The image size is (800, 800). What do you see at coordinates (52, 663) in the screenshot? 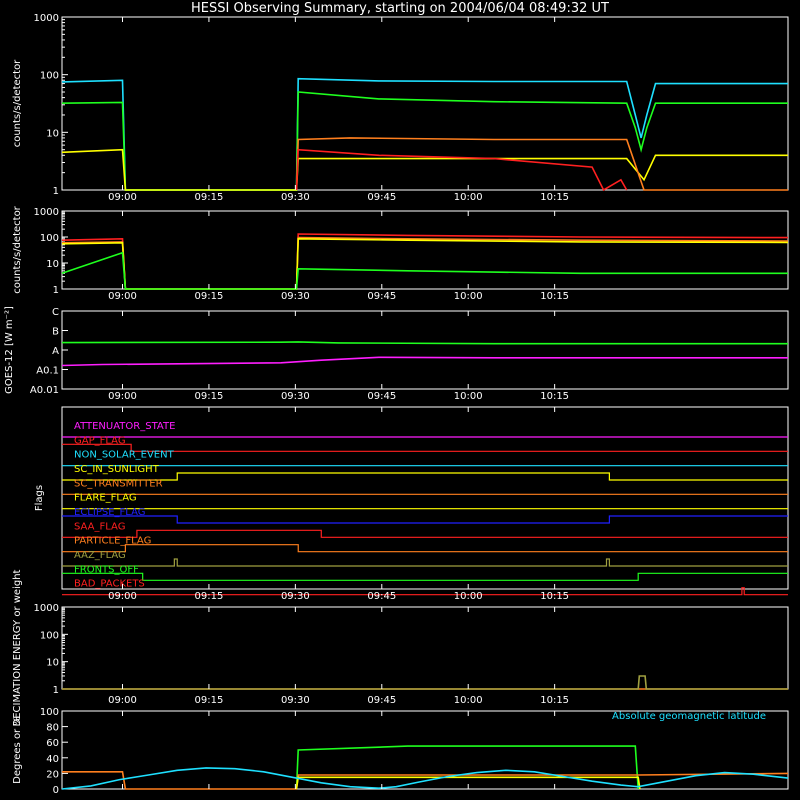
I see `decimation-ytick-label: 10` at bounding box center [52, 663].